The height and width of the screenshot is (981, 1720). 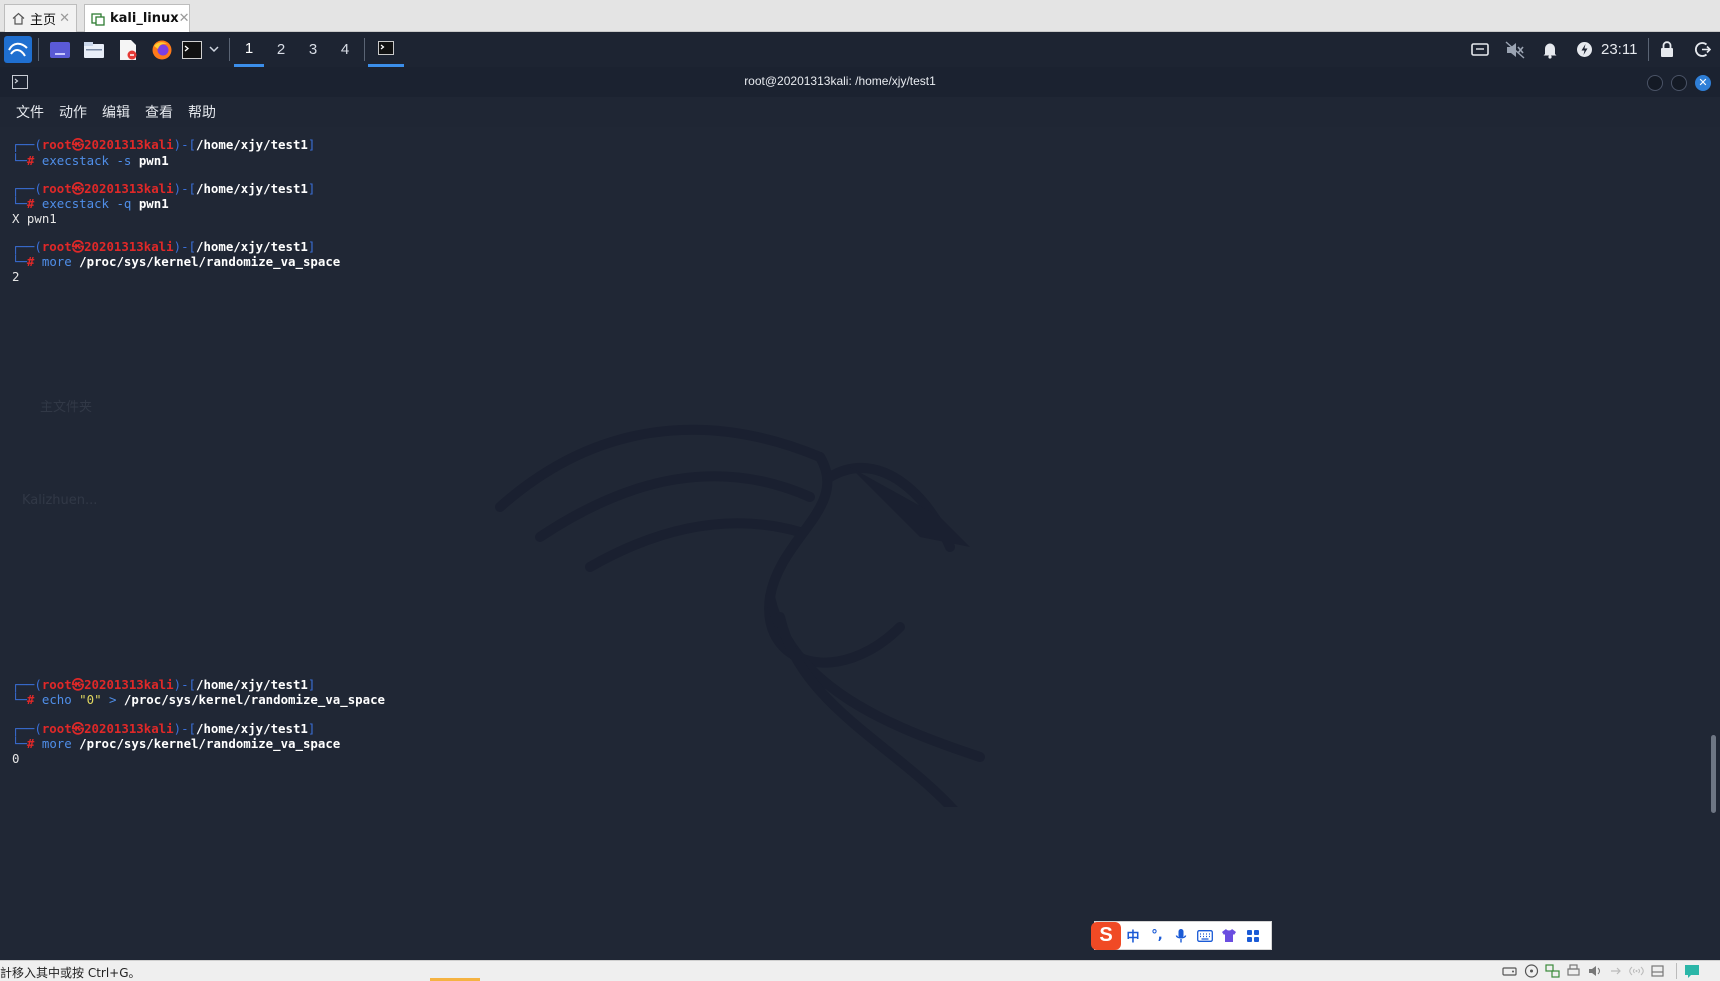 What do you see at coordinates (1584, 49) in the screenshot?
I see `power-plug-icon` at bounding box center [1584, 49].